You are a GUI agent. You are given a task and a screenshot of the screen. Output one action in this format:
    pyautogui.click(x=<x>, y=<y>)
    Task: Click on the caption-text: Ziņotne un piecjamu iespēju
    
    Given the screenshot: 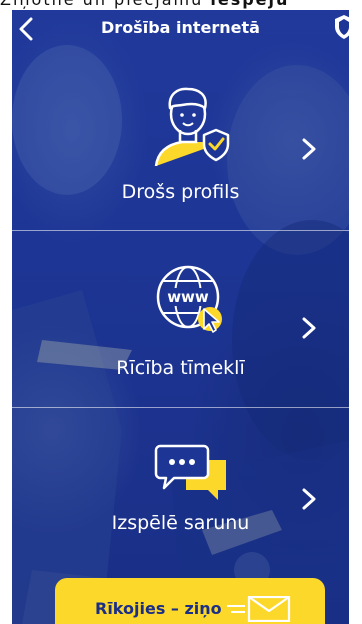 What is the action you would take?
    pyautogui.click(x=144, y=5)
    